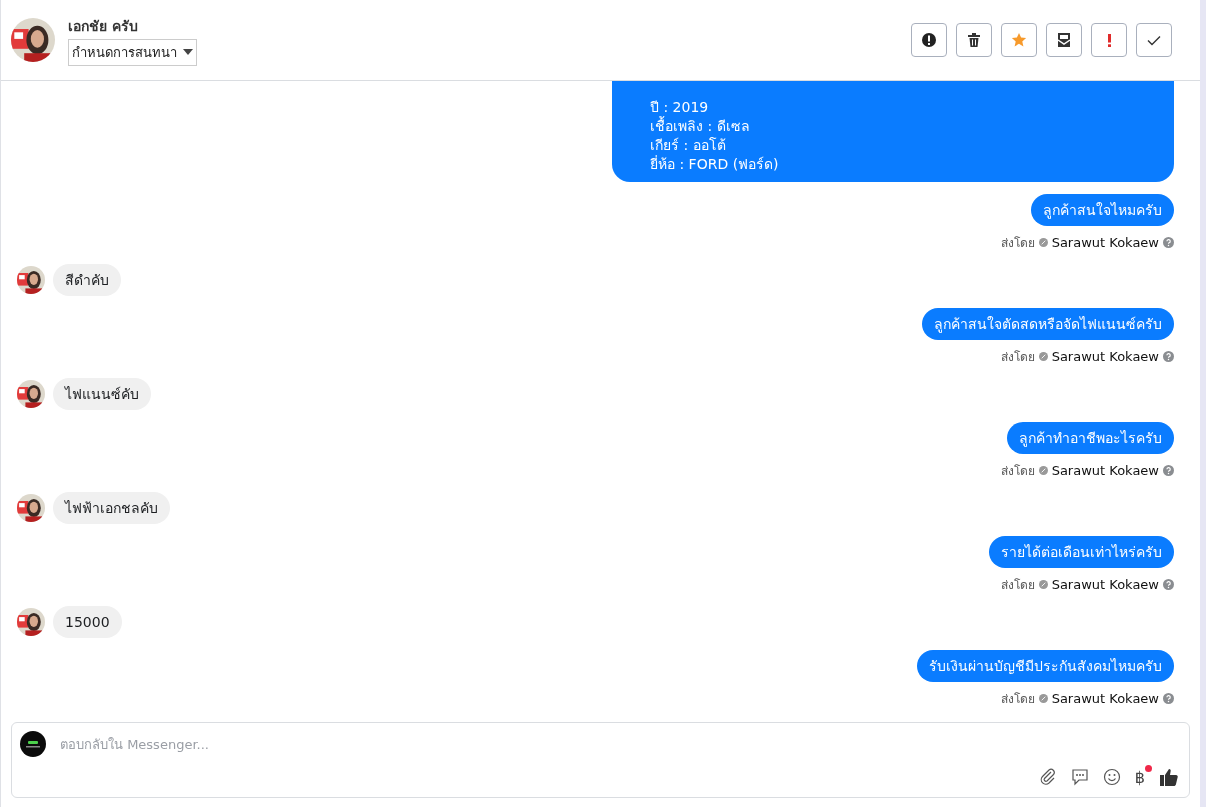 The width and height of the screenshot is (1206, 807). I want to click on check-button, so click(1154, 40).